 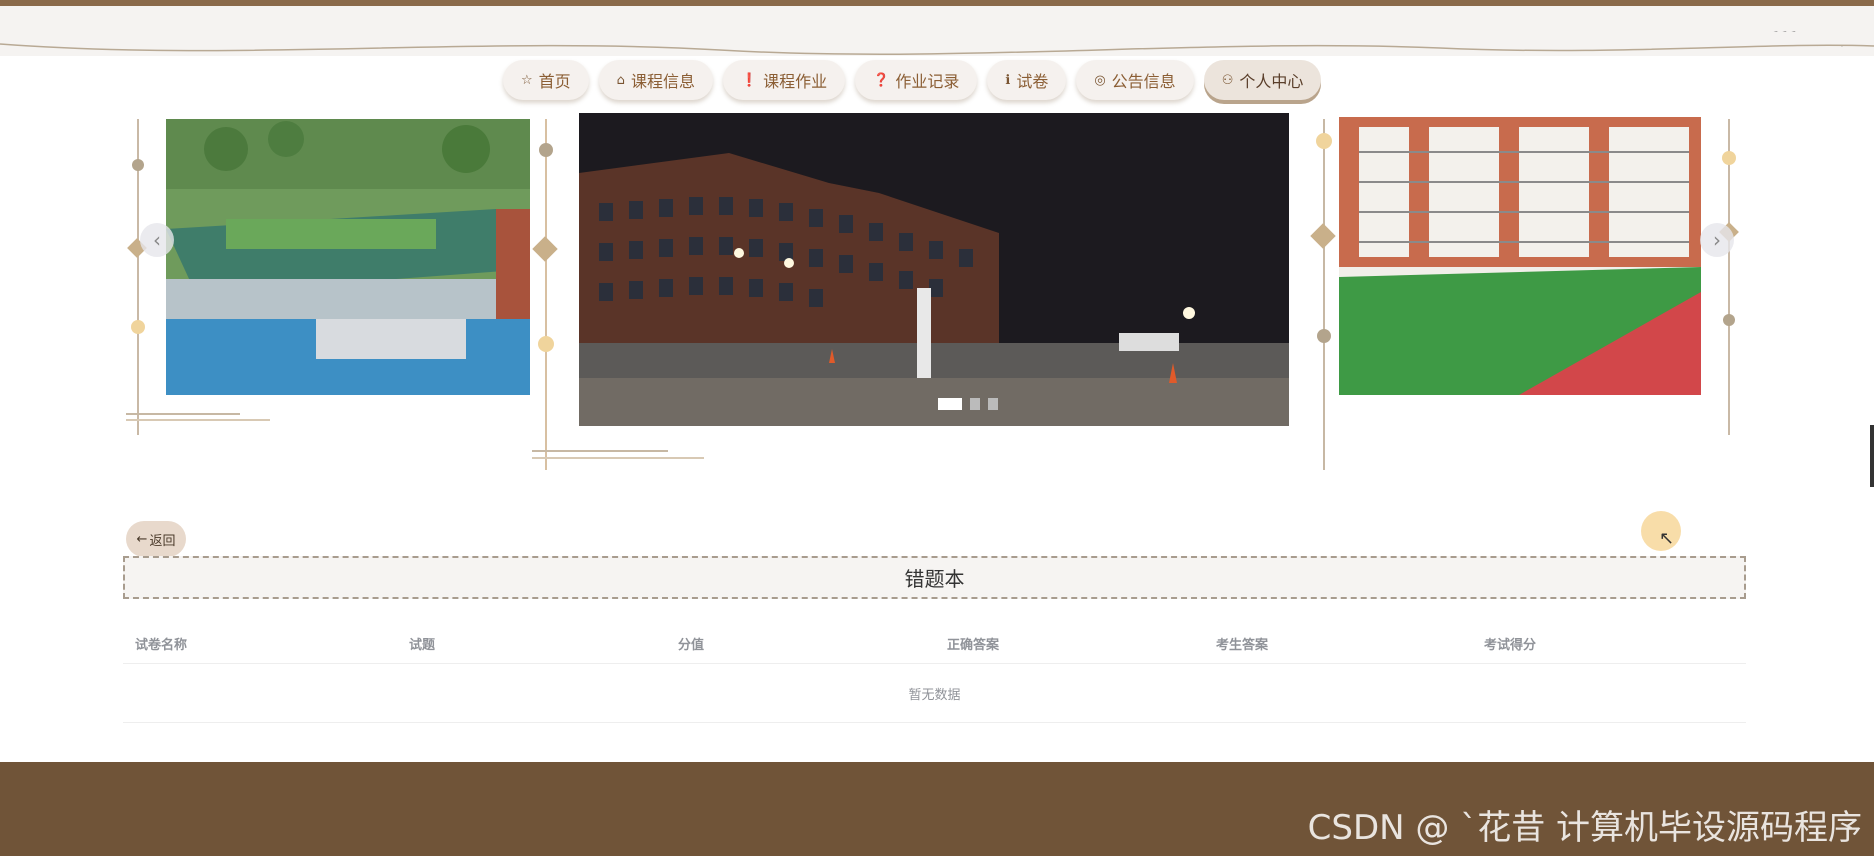 I want to click on dormitory-night-image, so click(x=934, y=269).